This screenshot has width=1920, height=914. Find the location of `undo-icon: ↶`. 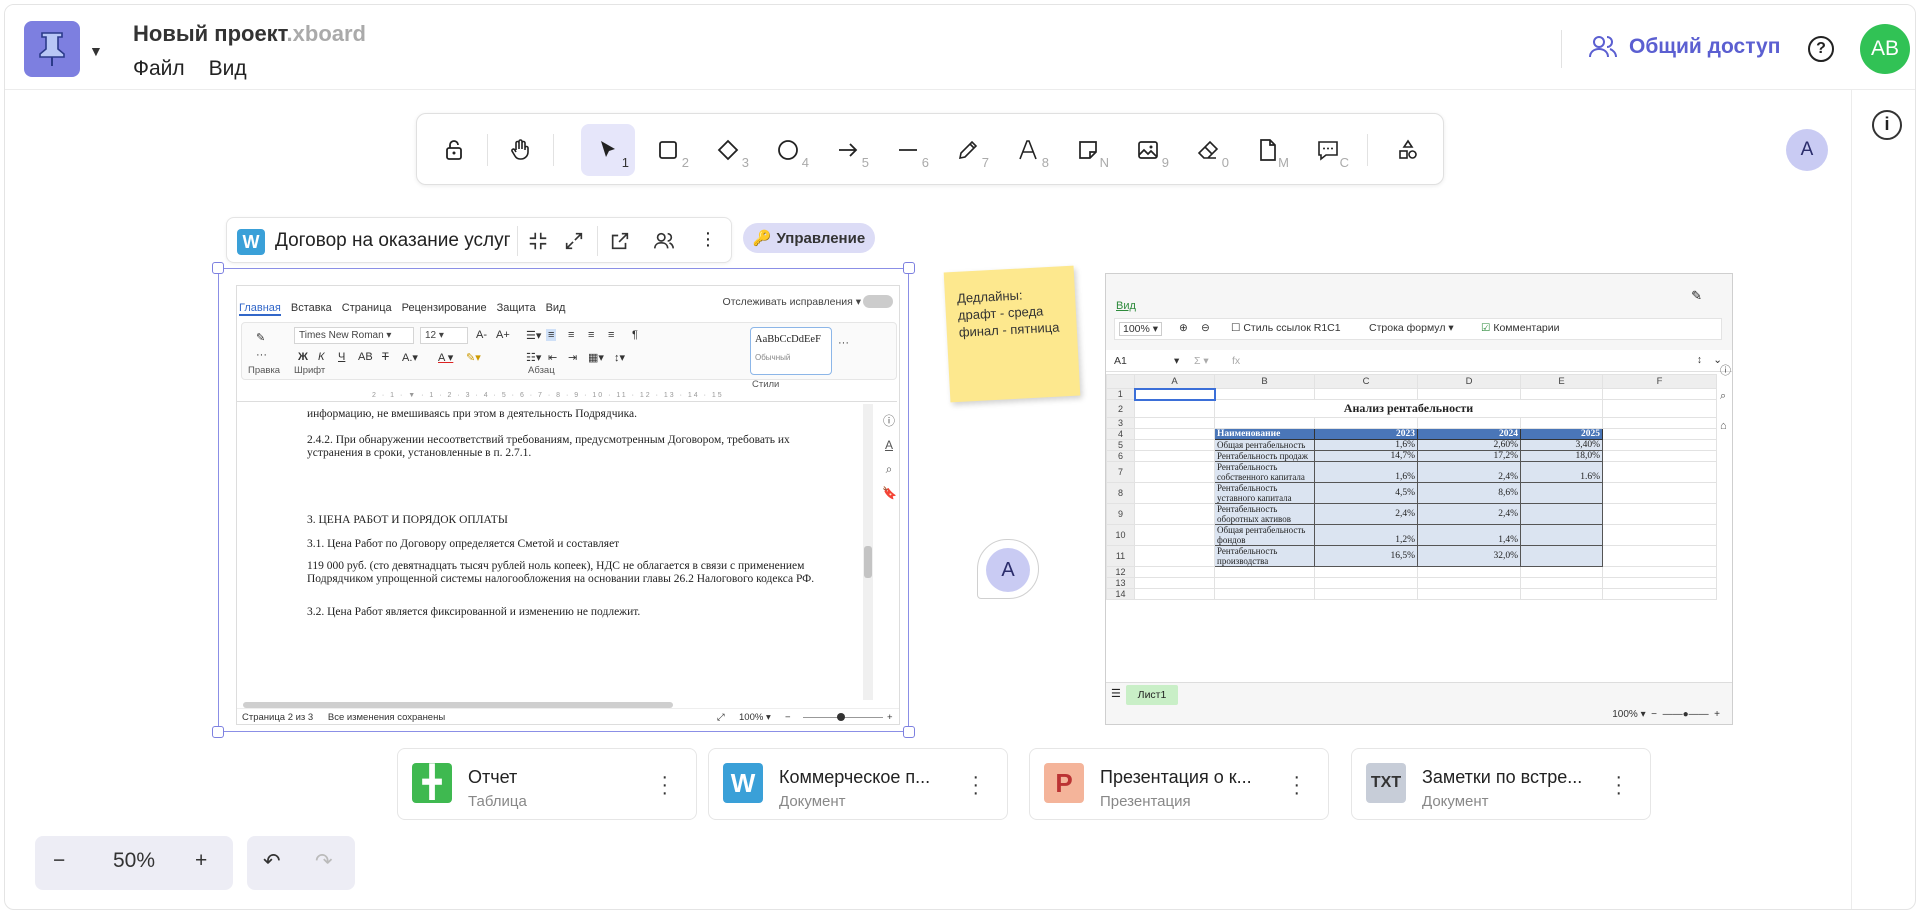

undo-icon: ↶ is located at coordinates (272, 861).